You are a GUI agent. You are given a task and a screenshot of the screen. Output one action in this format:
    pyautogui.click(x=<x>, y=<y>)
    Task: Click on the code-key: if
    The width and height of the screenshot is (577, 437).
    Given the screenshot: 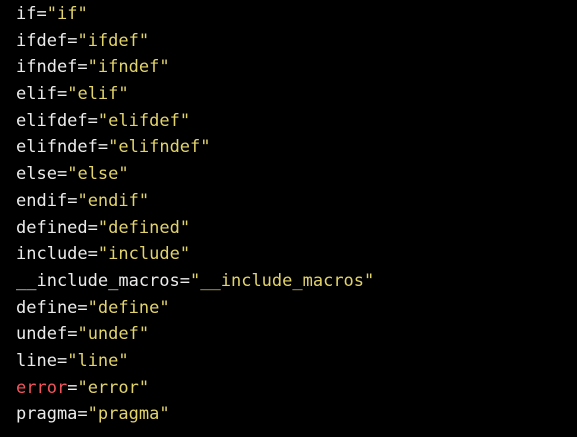 What is the action you would take?
    pyautogui.click(x=26, y=14)
    